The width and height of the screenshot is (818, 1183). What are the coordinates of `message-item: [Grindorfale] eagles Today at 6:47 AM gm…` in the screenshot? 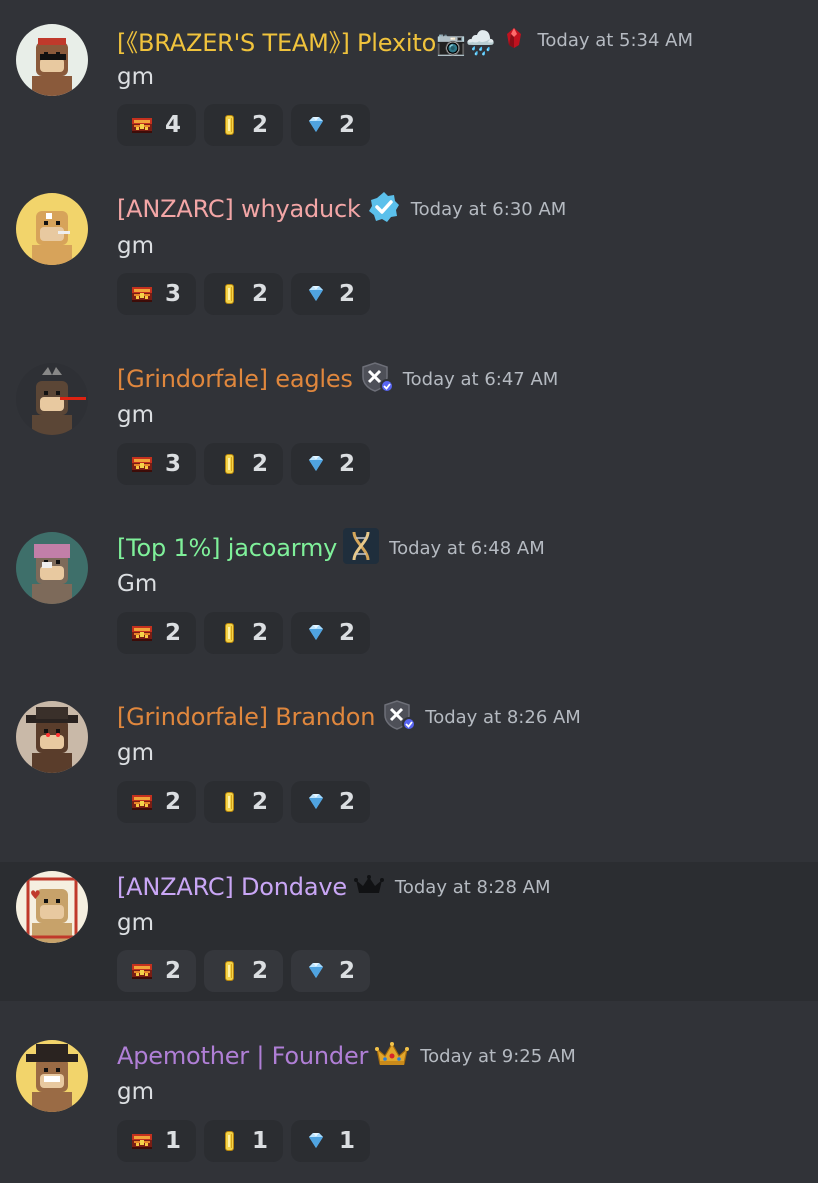 It's located at (409, 422).